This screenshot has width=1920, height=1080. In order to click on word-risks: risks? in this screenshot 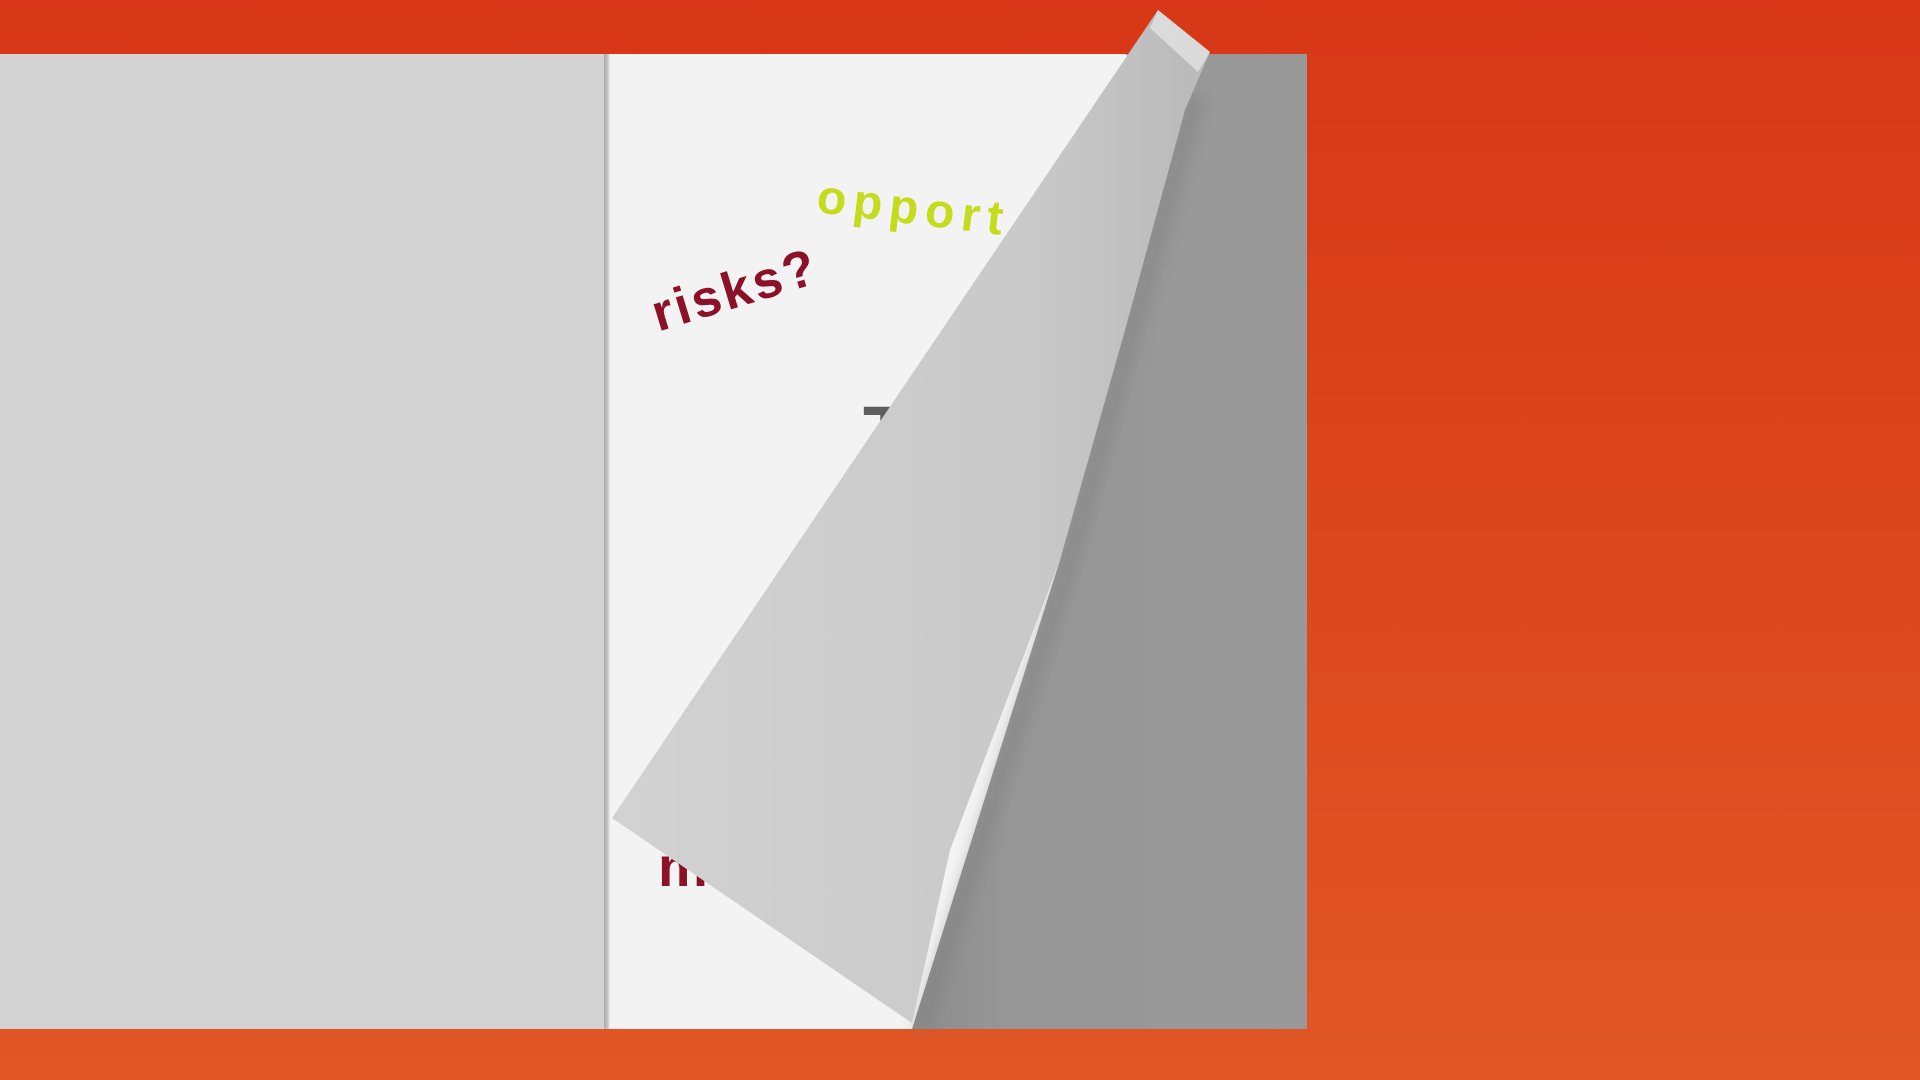, I will do `click(735, 290)`.